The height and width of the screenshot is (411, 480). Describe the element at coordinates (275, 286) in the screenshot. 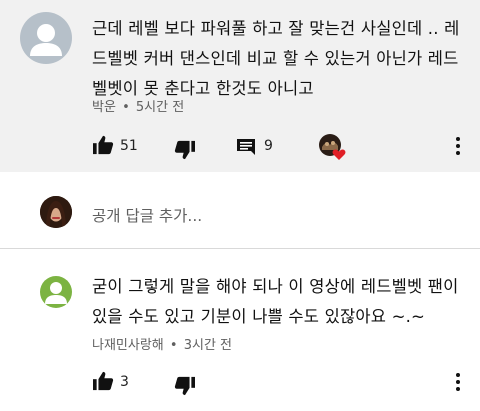

I see `comment-text-line: 굳이 그렇게 말을 해야 되나 이 영상에 레드벨벳 팬이` at that location.